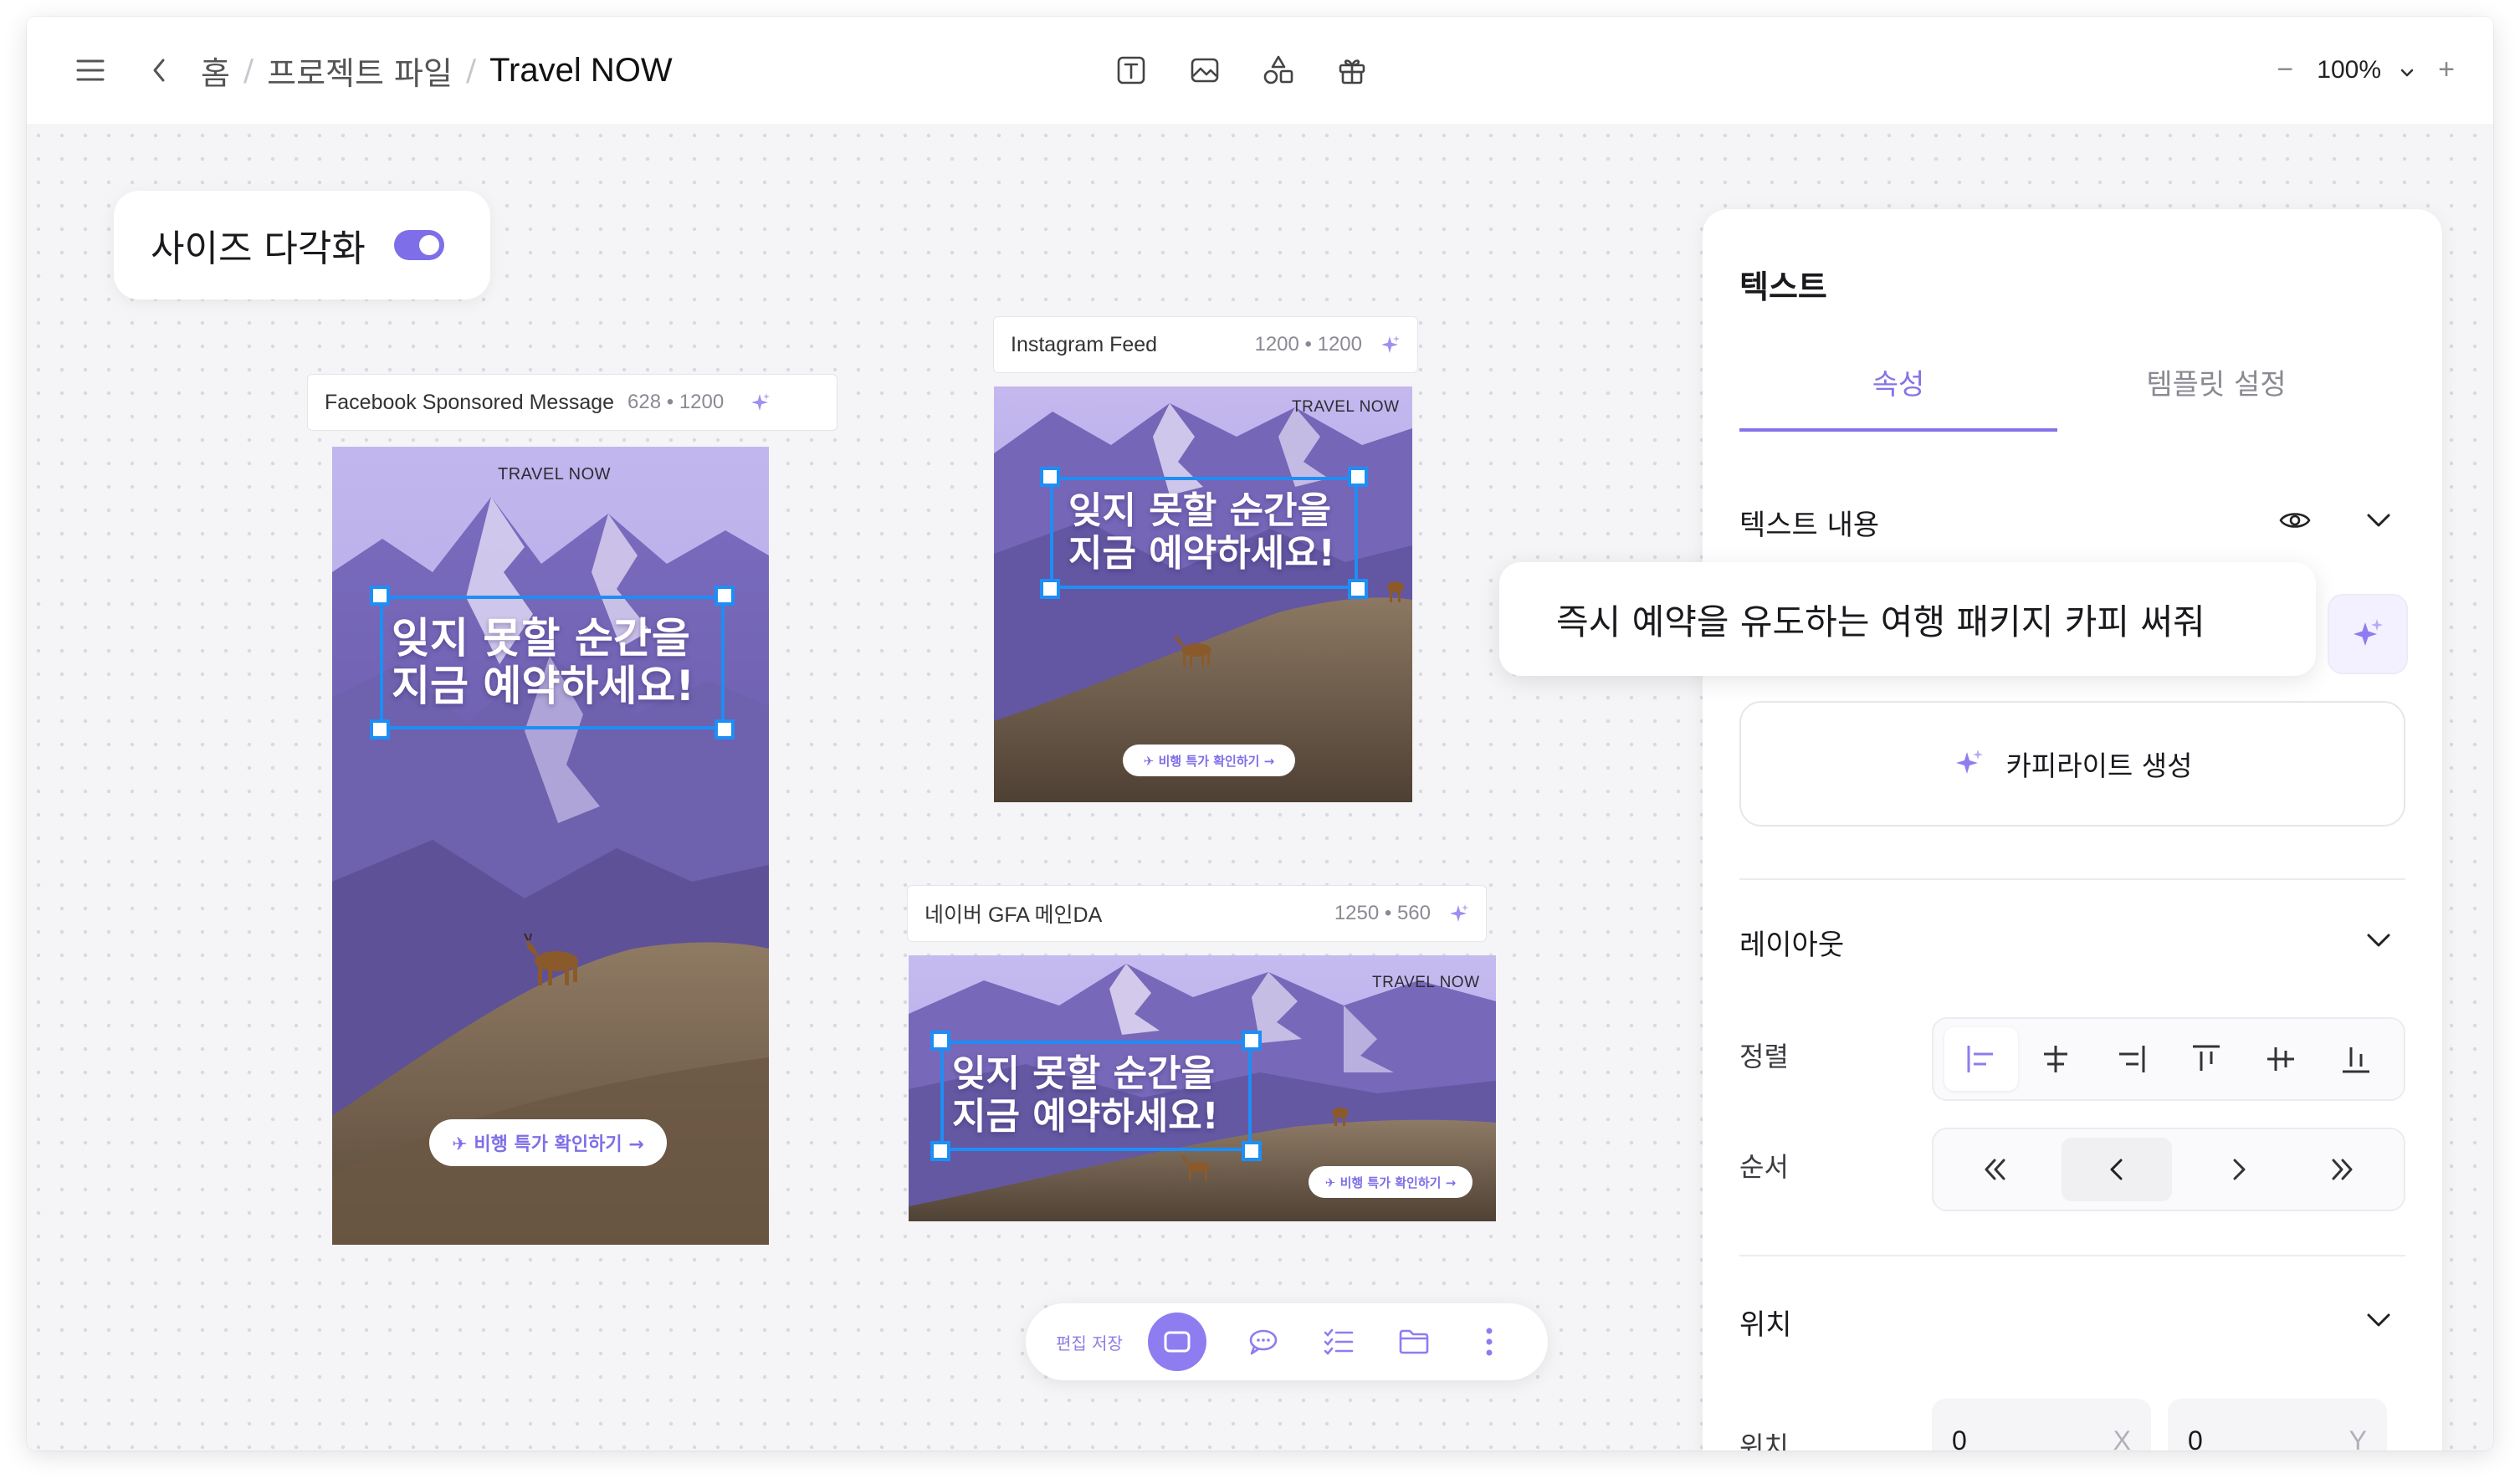 This screenshot has width=2520, height=1484. I want to click on checklist-button, so click(1338, 1341).